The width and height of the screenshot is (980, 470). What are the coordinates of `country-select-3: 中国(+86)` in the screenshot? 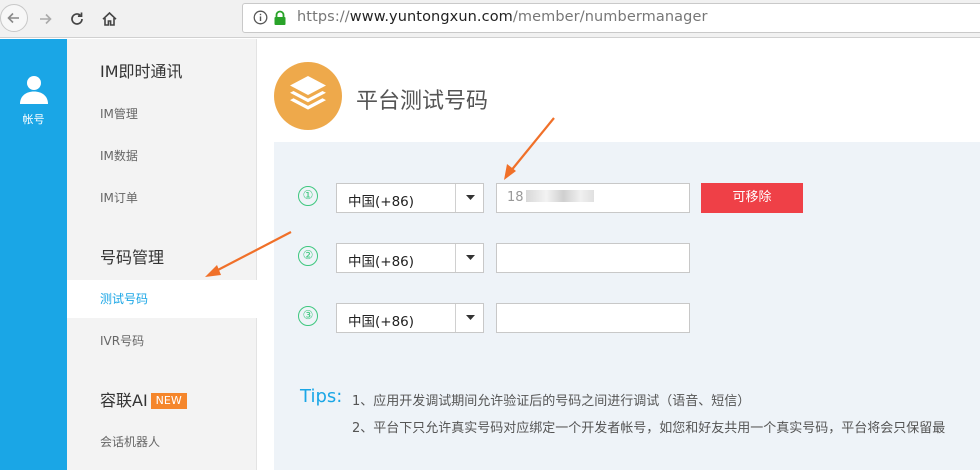 It's located at (410, 318).